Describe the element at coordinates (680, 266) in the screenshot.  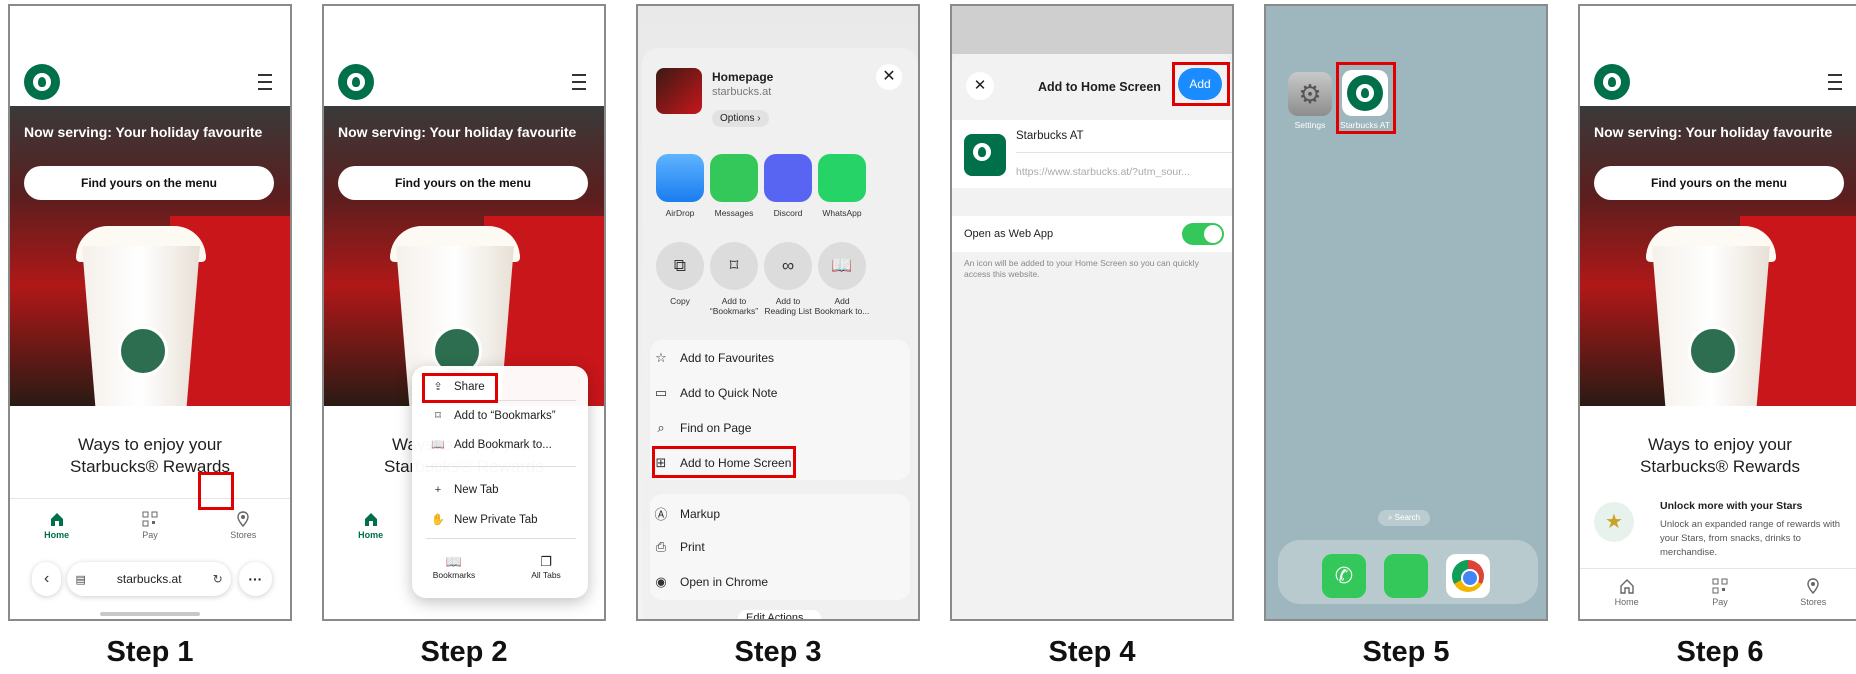
I see `copy-icon: ⧉` at that location.